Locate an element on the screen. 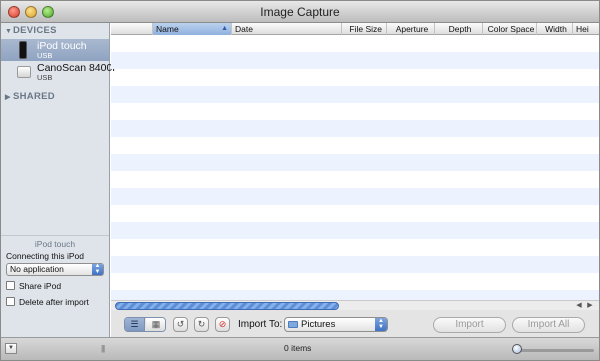  zoom-window-button is located at coordinates (48, 12).